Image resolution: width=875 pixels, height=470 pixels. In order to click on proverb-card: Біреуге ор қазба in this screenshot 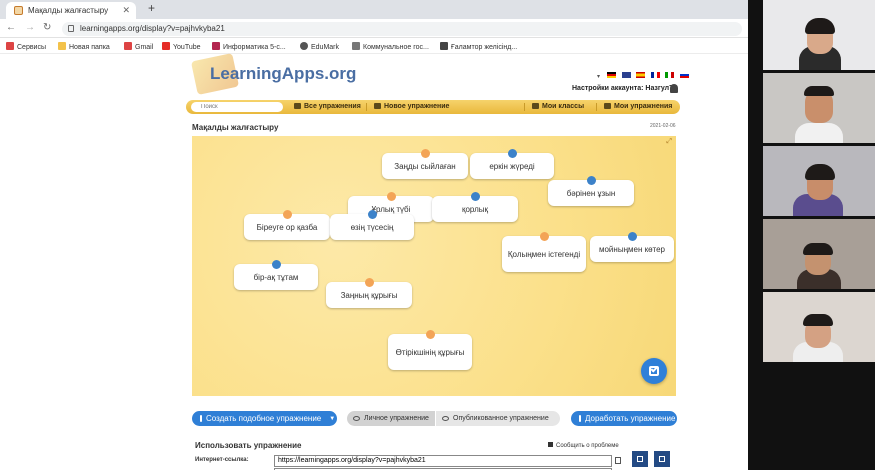, I will do `click(287, 225)`.